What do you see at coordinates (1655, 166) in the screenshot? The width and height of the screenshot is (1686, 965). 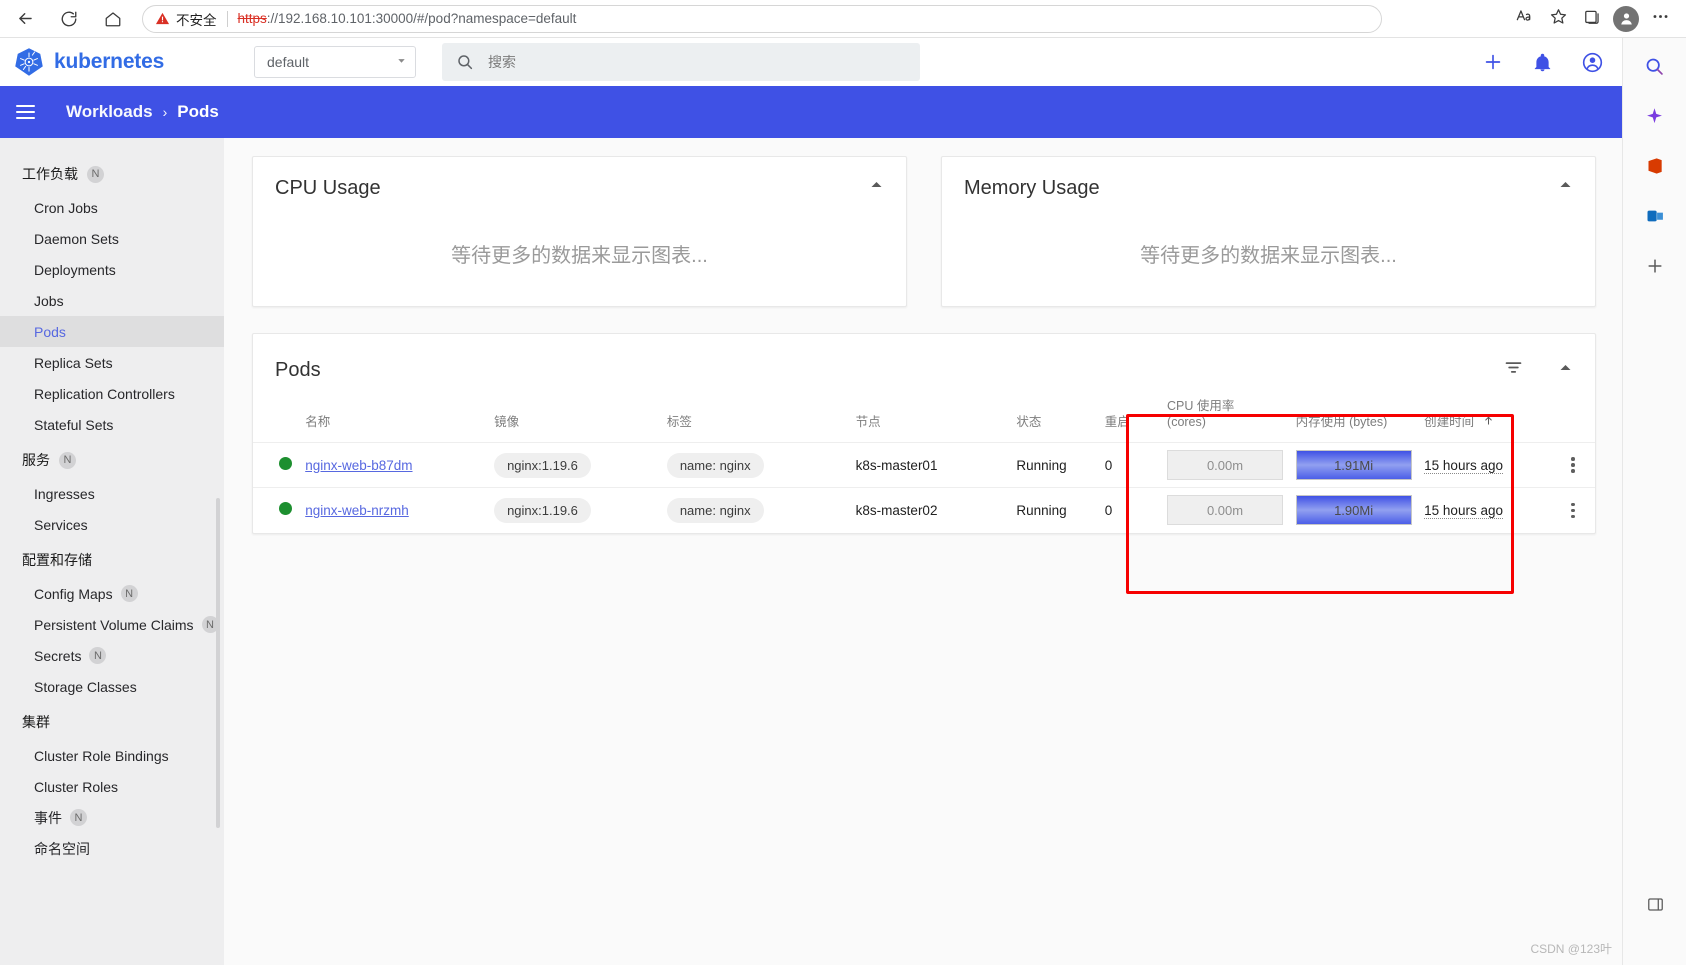 I see `office-icon` at bounding box center [1655, 166].